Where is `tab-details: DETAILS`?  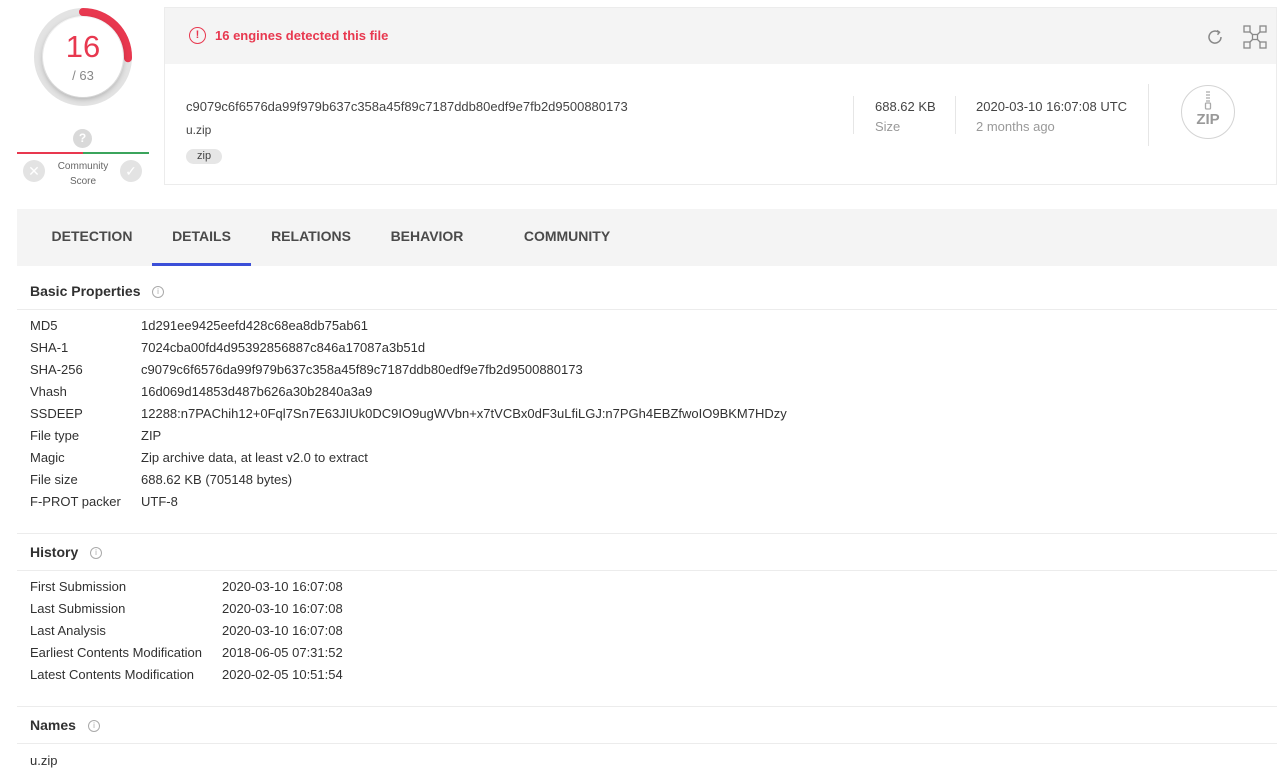 tab-details: DETAILS is located at coordinates (201, 237).